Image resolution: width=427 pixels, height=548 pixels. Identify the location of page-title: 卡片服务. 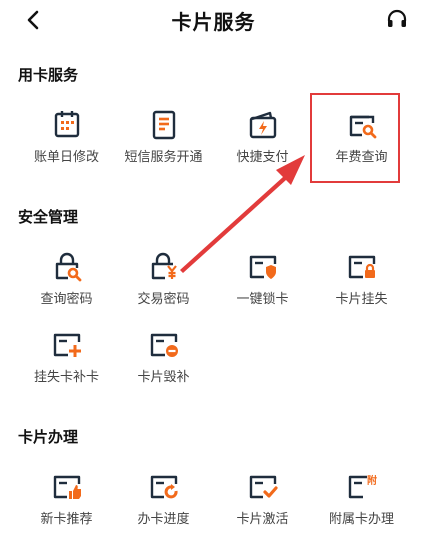
(213, 22).